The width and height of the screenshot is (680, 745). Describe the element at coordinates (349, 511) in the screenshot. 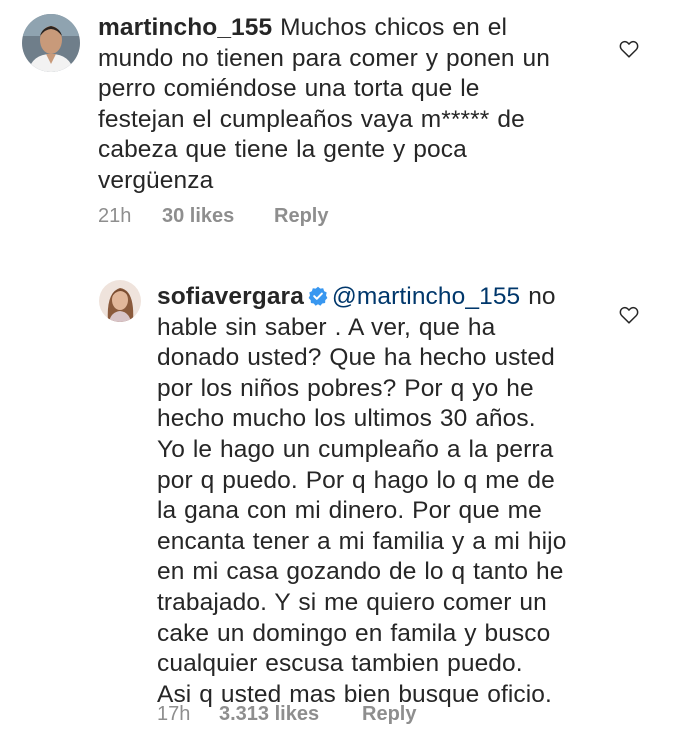

I see `comment-line: la gana con mi dinero. Por que me` at that location.